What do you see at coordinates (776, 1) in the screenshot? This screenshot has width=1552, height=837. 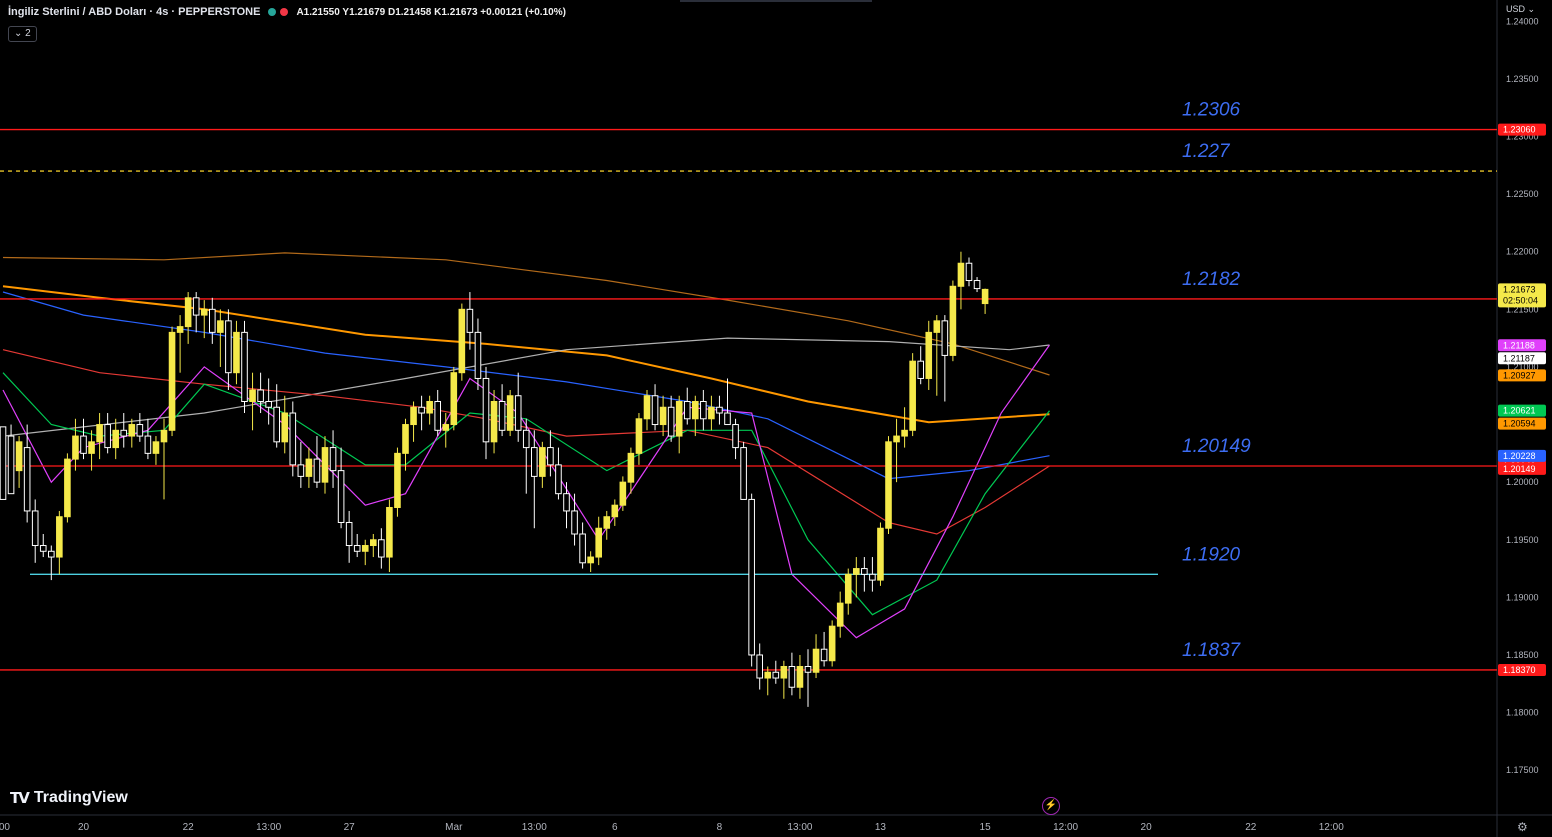 I see `top-drag-handle` at bounding box center [776, 1].